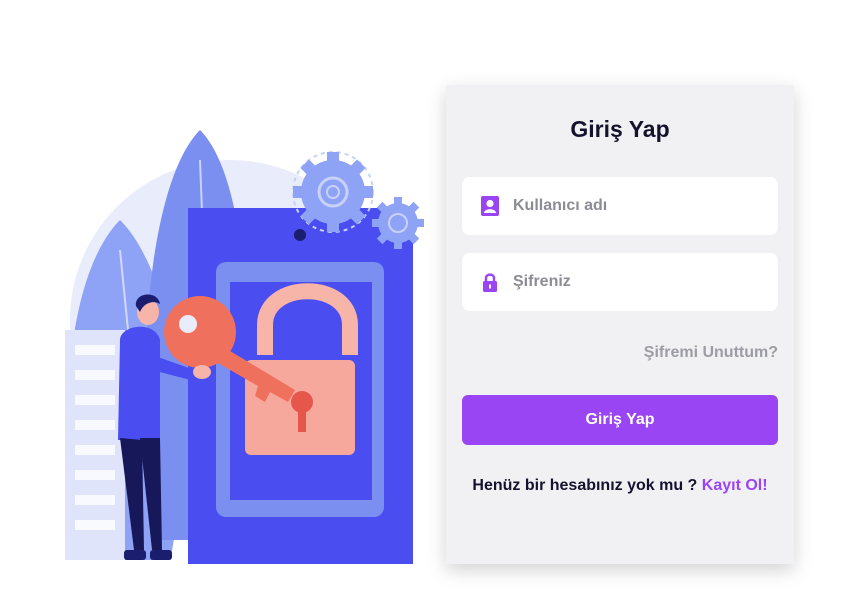  I want to click on username-input, so click(643, 206).